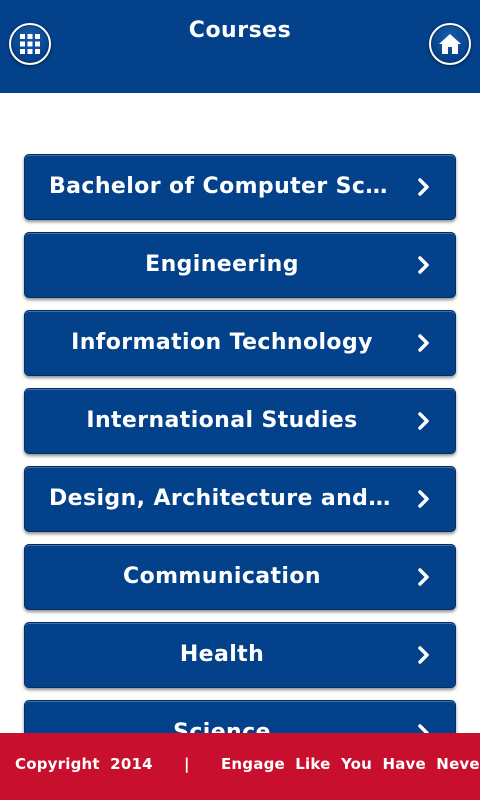  I want to click on course-item-international-studies: International Studies, so click(240, 421).